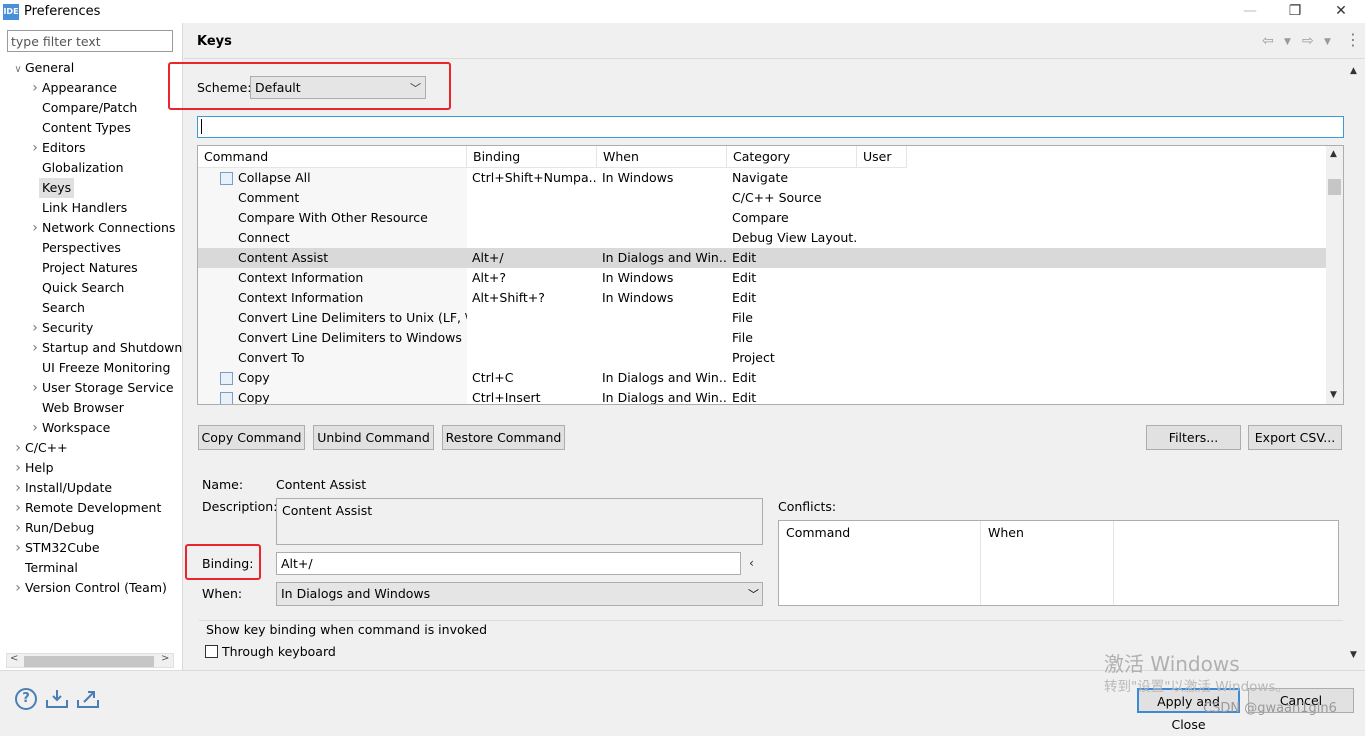 The width and height of the screenshot is (1365, 736). I want to click on table-row: Copy Ctrl+C In Dialogs and Win... Edit, so click(762, 378).